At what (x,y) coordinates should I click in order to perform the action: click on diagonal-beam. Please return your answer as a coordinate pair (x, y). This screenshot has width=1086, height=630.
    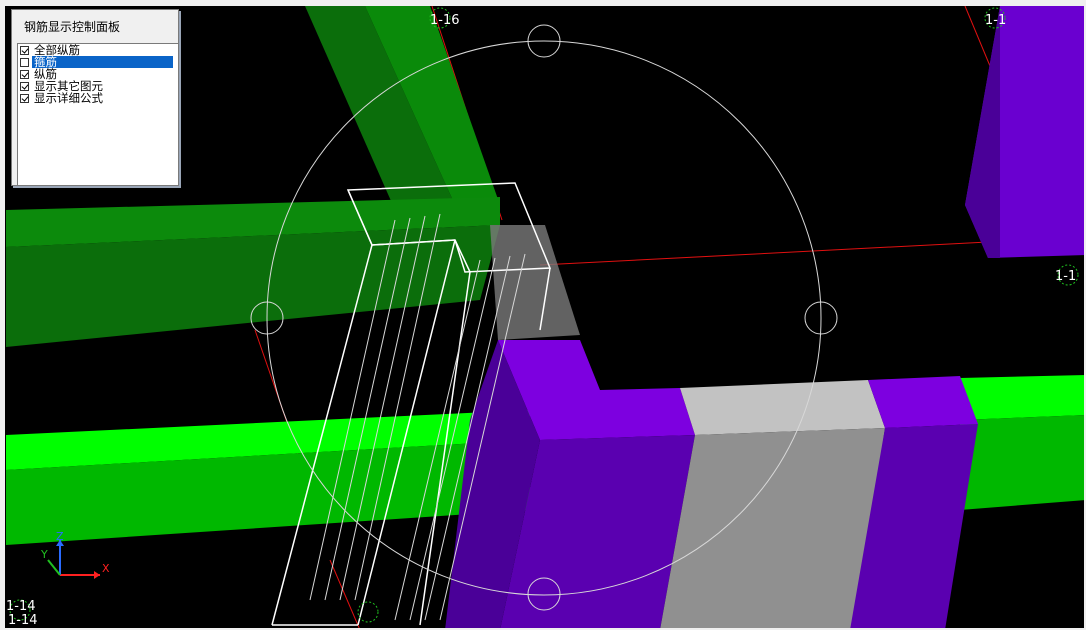
    Looking at the image, I should click on (402, 108).